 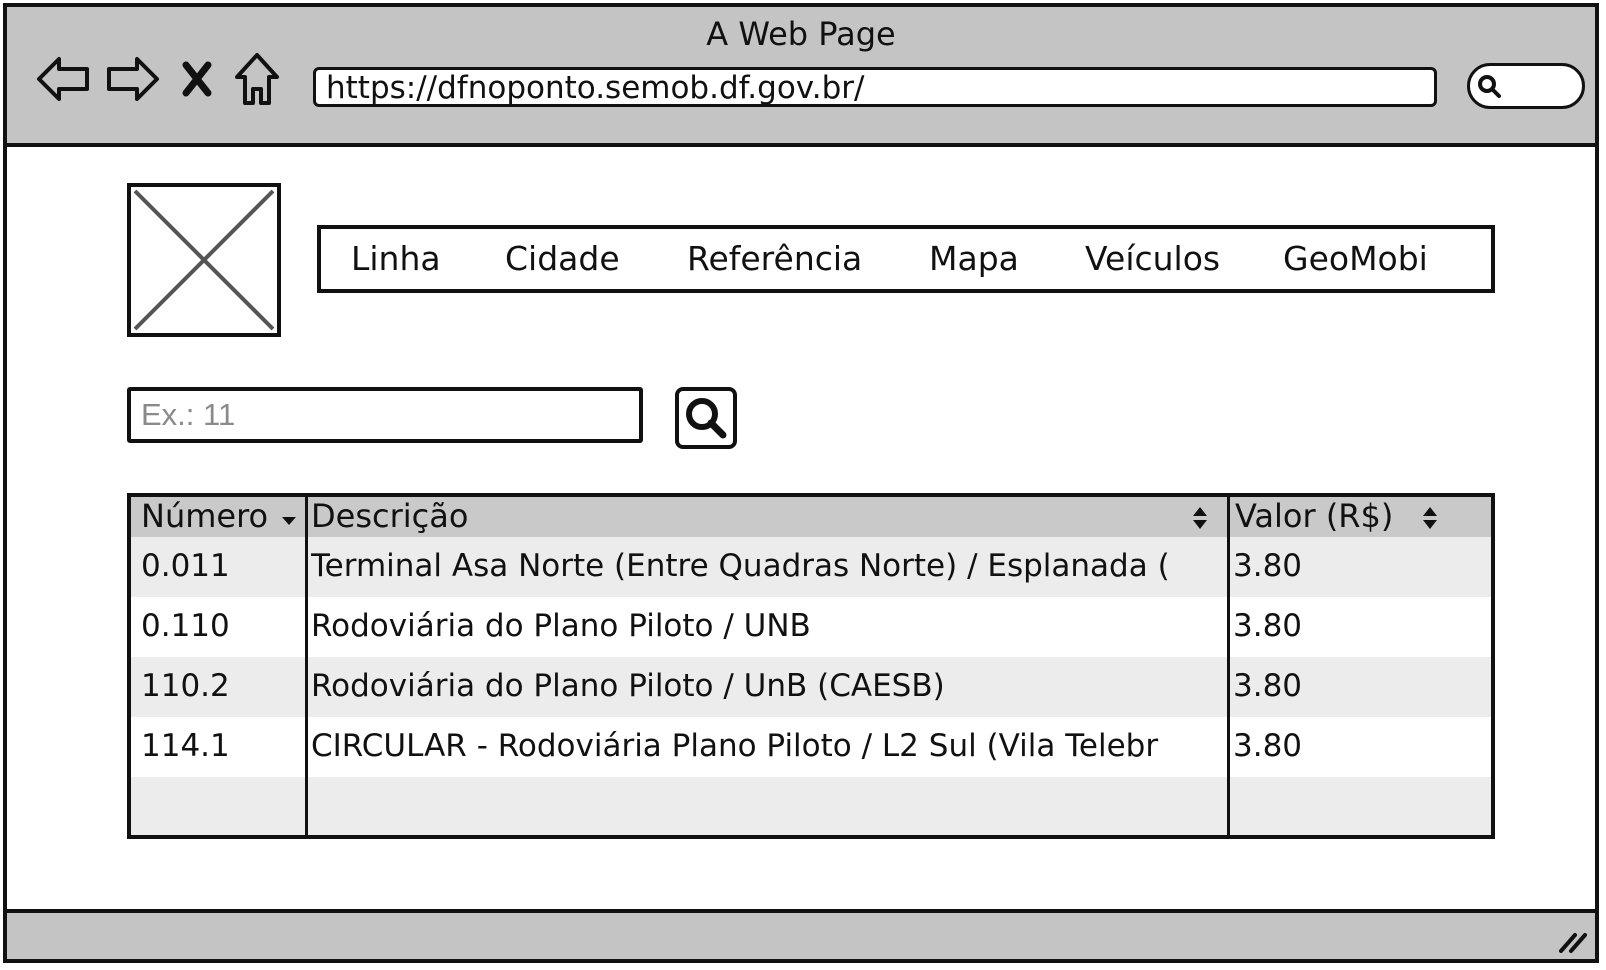 I want to click on column-header-valor: Valor (R$), so click(x=1314, y=517).